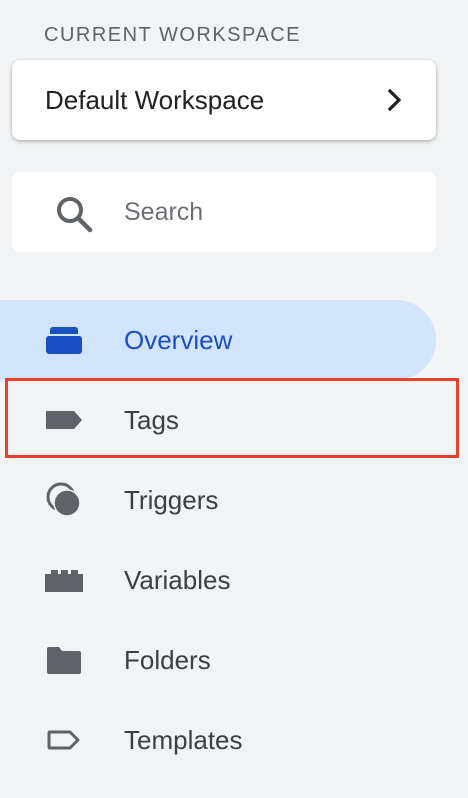 The height and width of the screenshot is (798, 468). Describe the element at coordinates (171, 500) in the screenshot. I see `nav-label-triggers: Triggers` at that location.